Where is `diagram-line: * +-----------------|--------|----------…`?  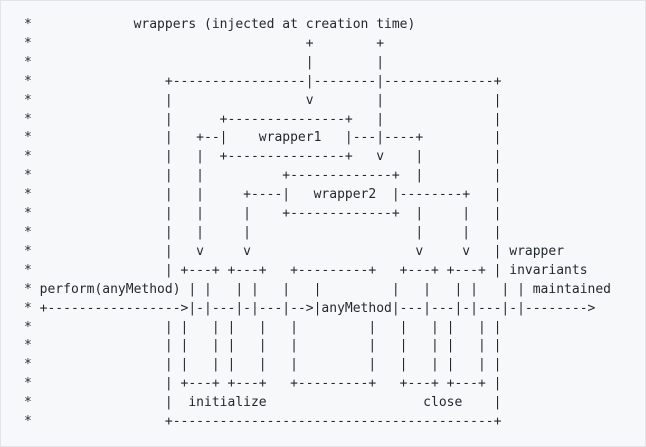 diagram-line: * +-----------------|--------|----------… is located at coordinates (263, 81).